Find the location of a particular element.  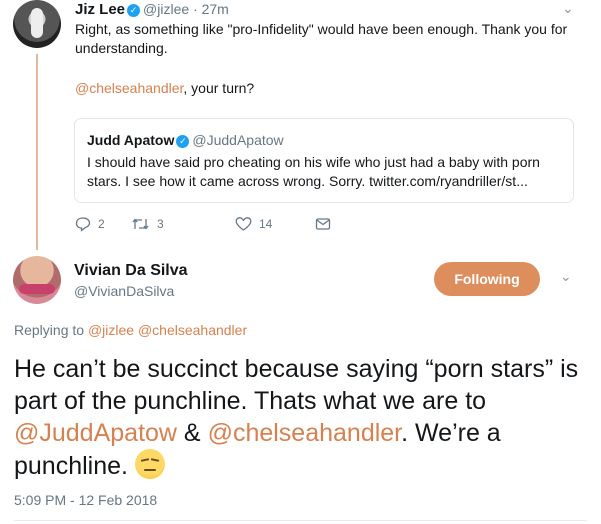

tweet1-reply-line: @chelseahandler, your turn? is located at coordinates (164, 88).